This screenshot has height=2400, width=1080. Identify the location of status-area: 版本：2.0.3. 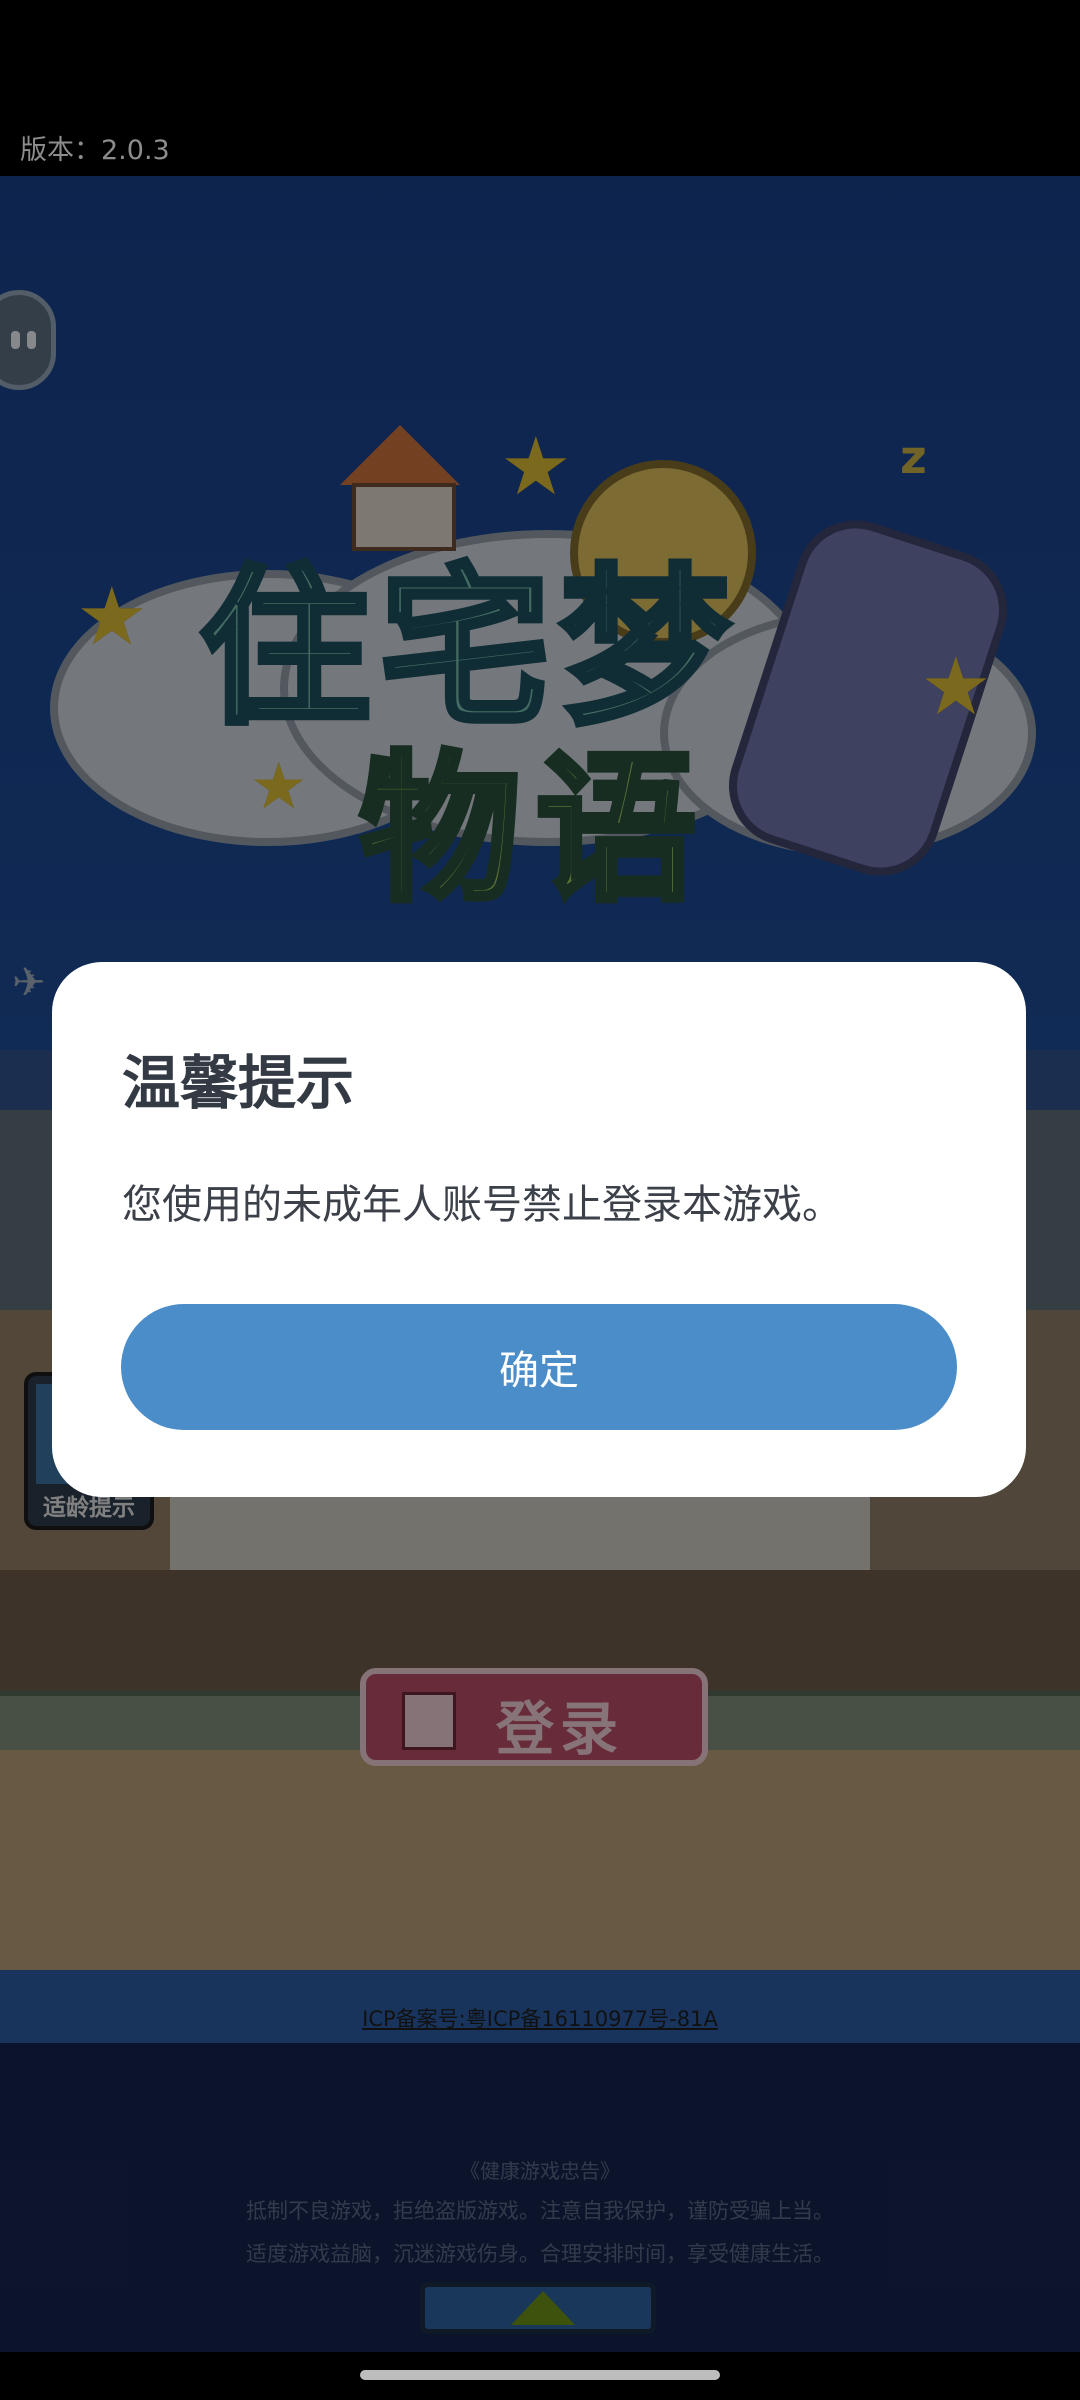
(540, 88).